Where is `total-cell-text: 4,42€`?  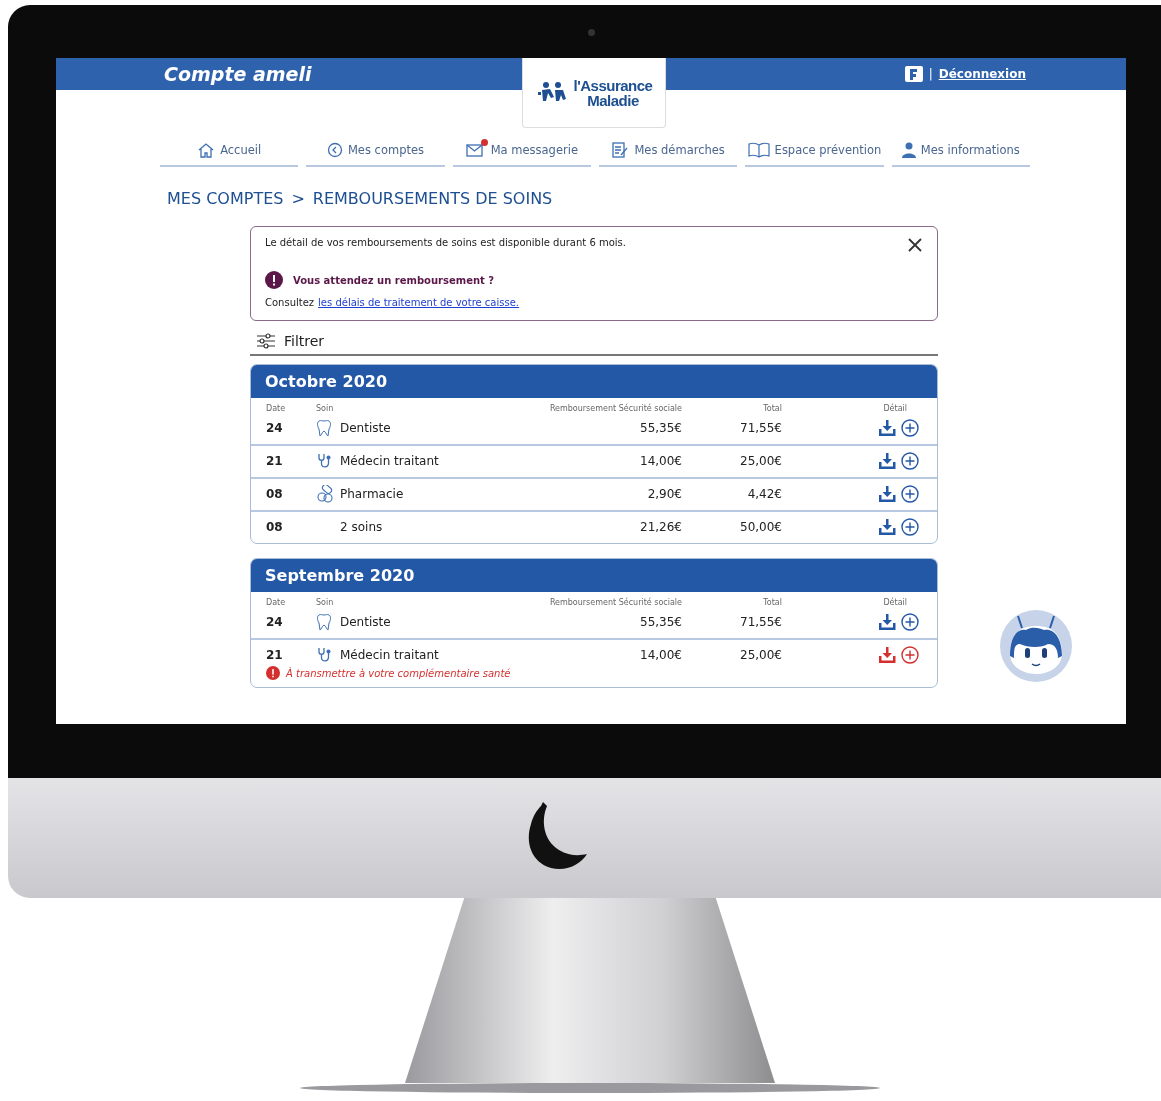 total-cell-text: 4,42€ is located at coordinates (764, 494).